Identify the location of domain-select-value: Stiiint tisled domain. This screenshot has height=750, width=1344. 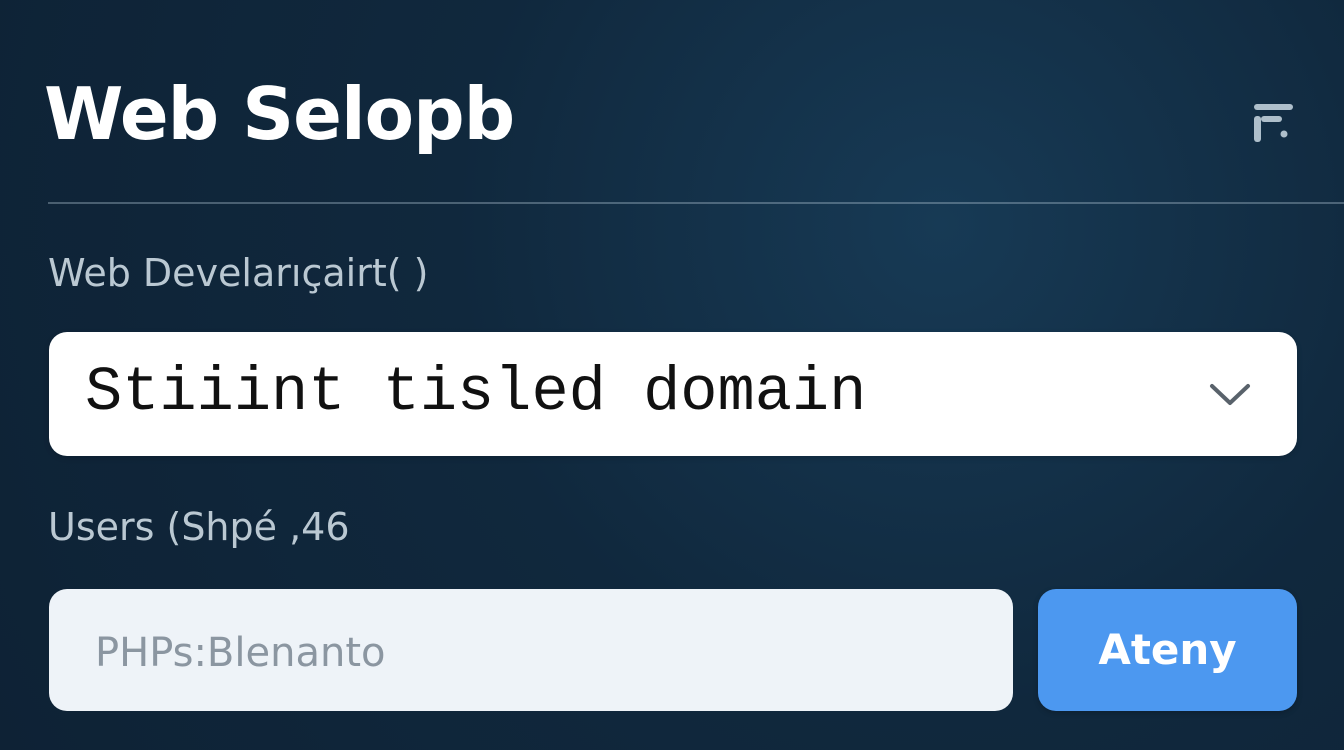
(476, 392).